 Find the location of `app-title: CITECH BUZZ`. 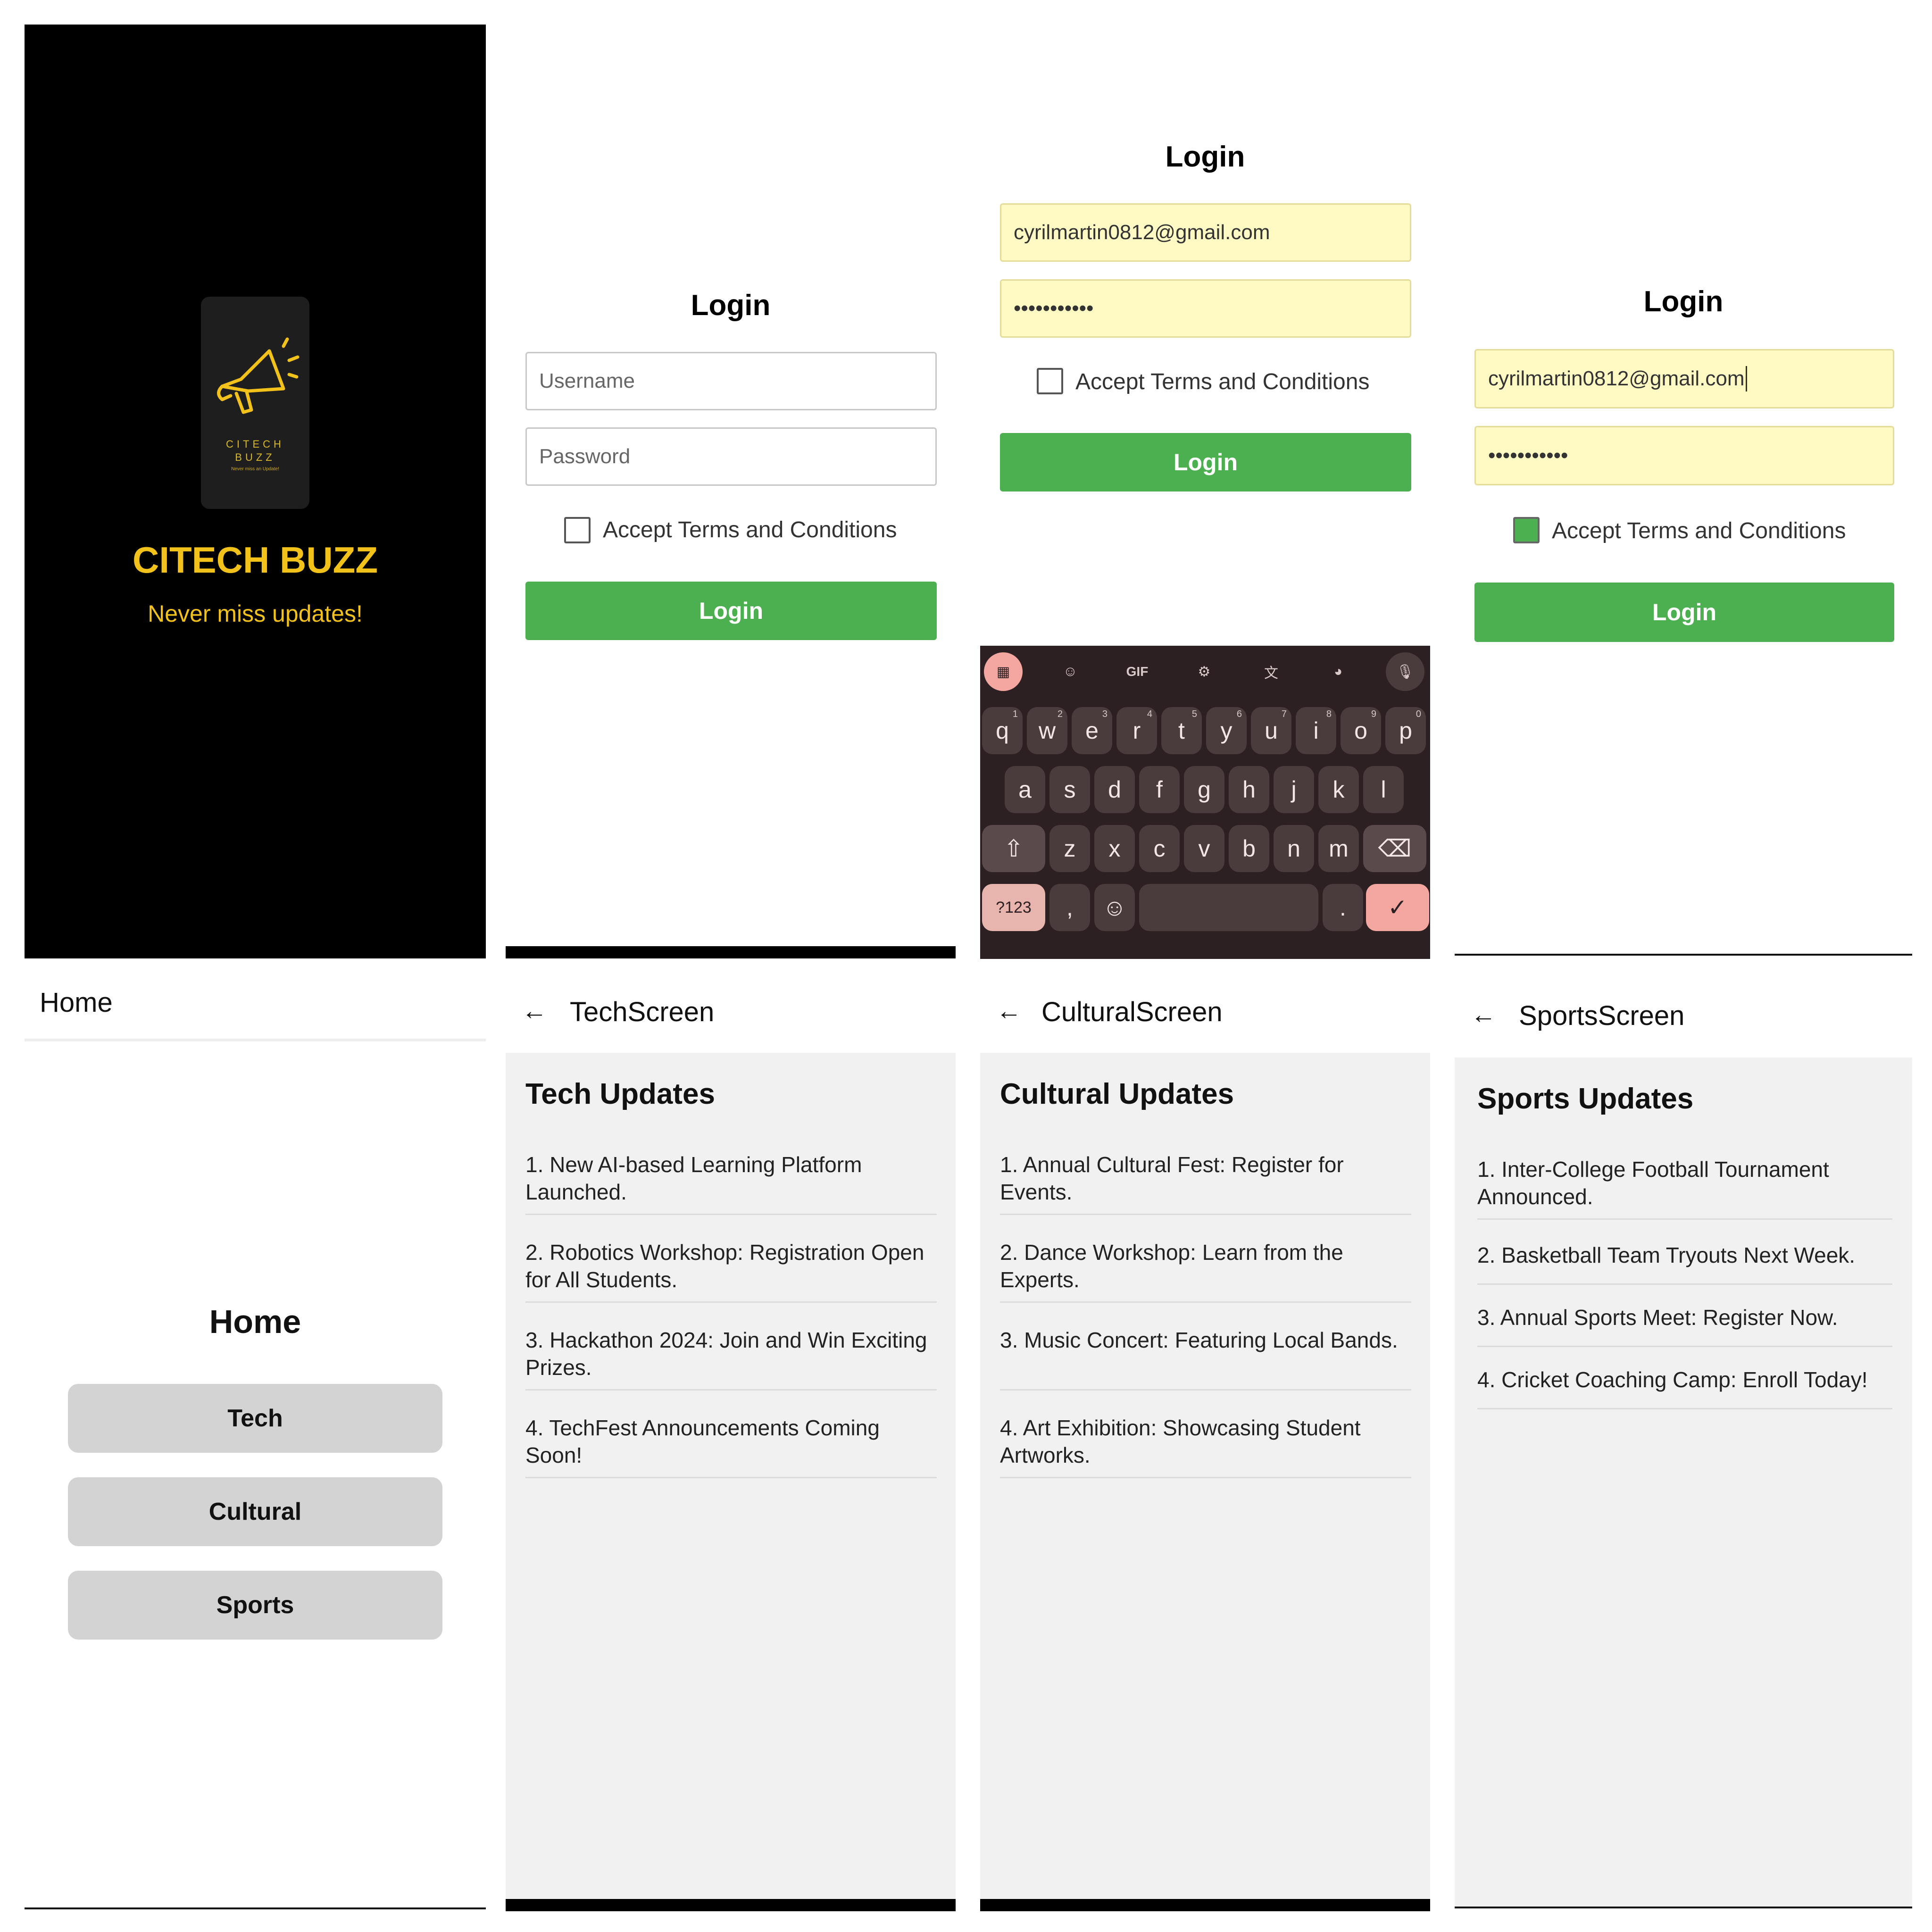

app-title: CITECH BUZZ is located at coordinates (255, 560).